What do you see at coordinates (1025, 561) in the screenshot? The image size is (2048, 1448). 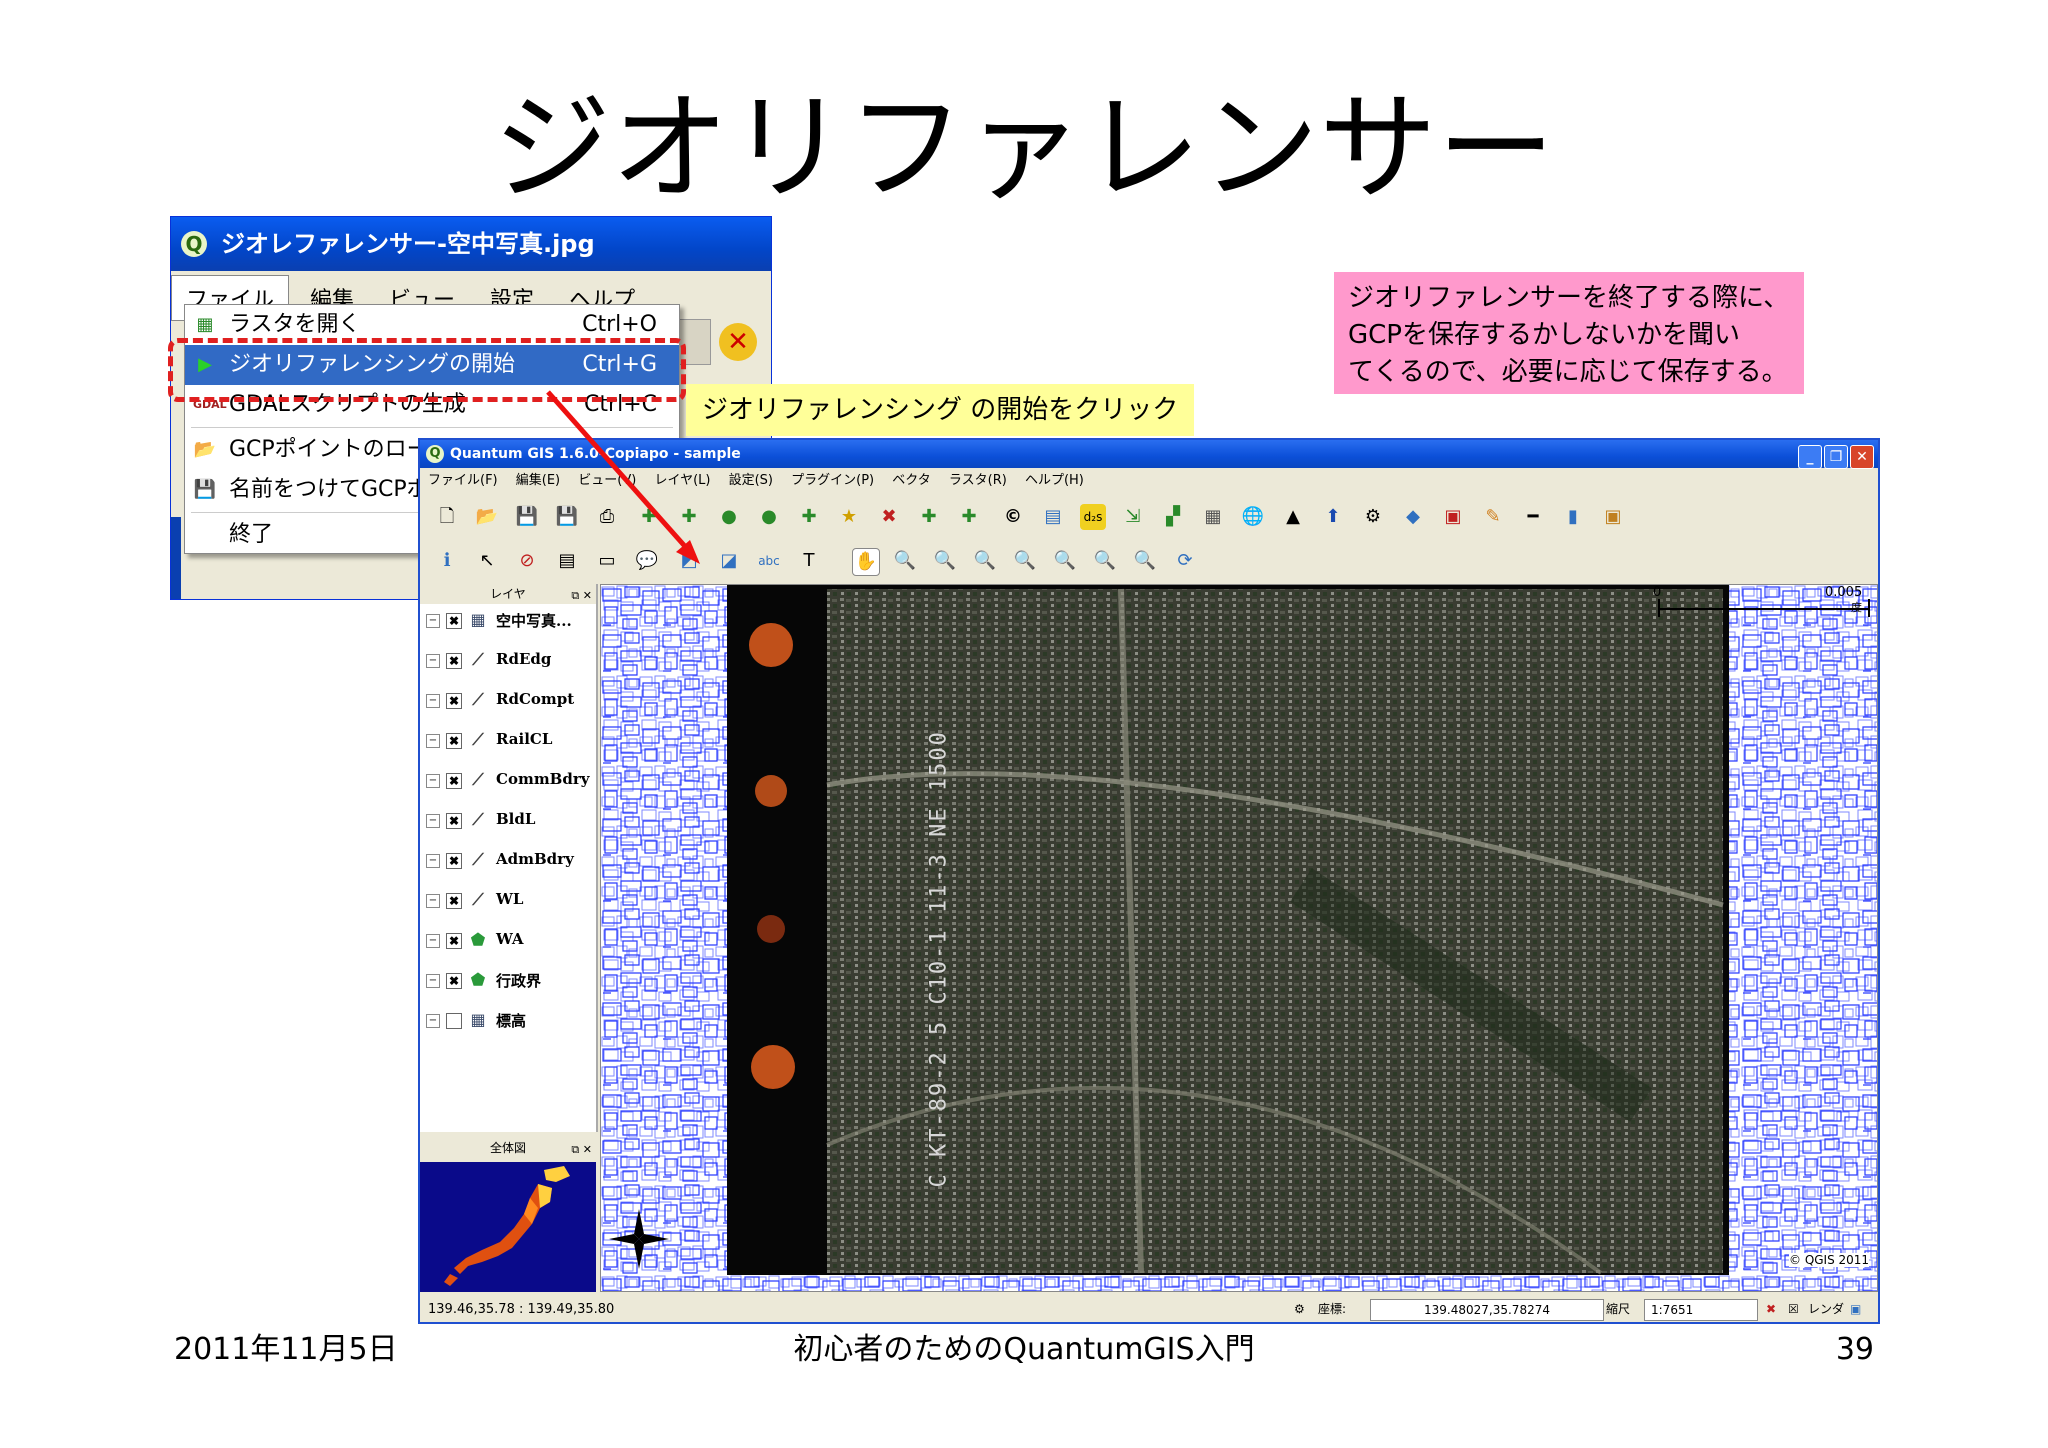 I see `zoom-selection-icon: 🔍` at bounding box center [1025, 561].